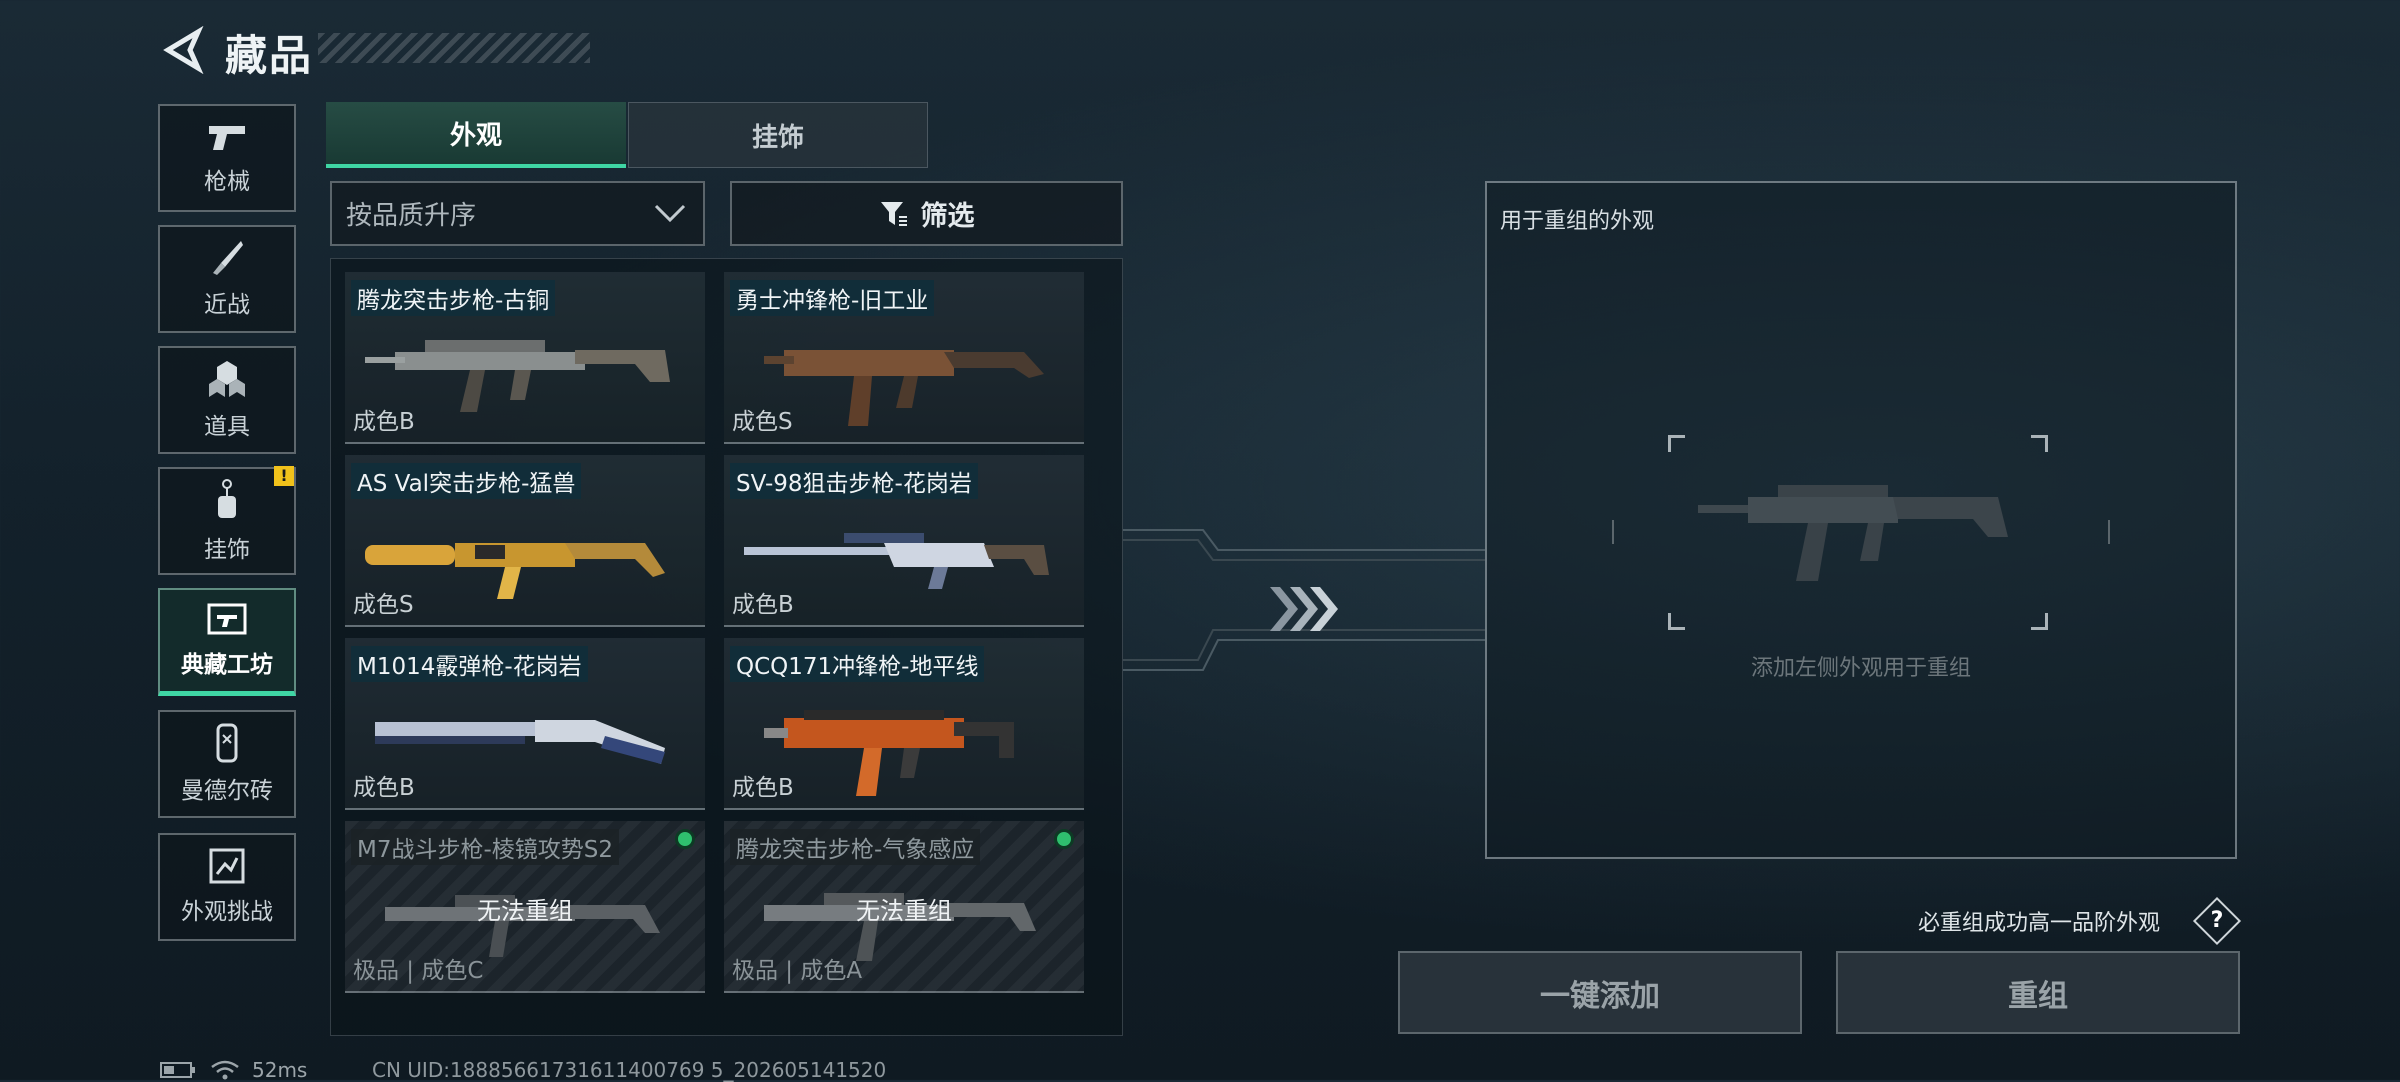 The width and height of the screenshot is (2400, 1082). I want to click on recombine-guarantee-note: 必重组成功高一品阶外观, so click(2039, 923).